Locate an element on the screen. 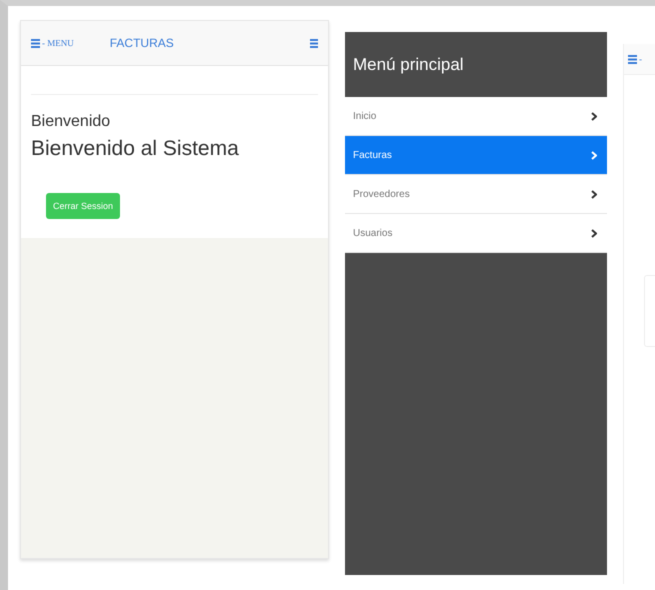  menu-title: Menú principal is located at coordinates (408, 65).